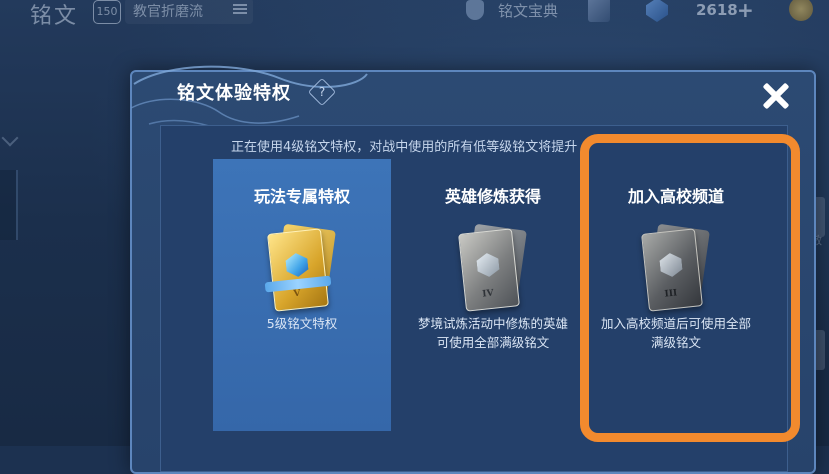  What do you see at coordinates (675, 333) in the screenshot?
I see `card-description: 加入高校频道后可使用全部满级铭文` at bounding box center [675, 333].